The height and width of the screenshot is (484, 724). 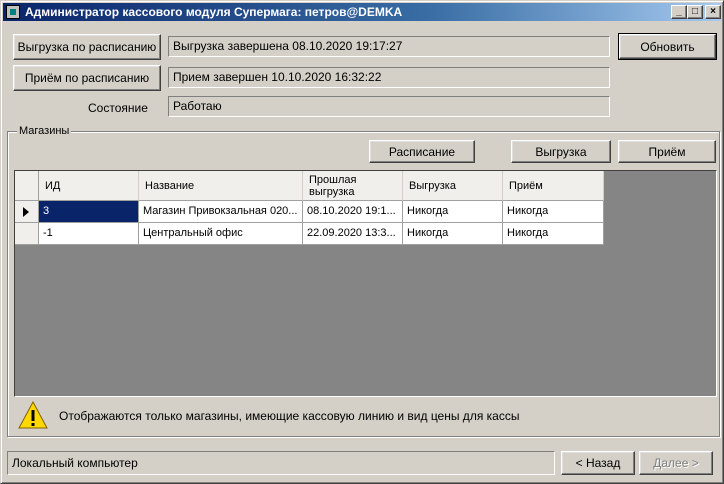 What do you see at coordinates (422, 151) in the screenshot?
I see `schedule-button: Расписание` at bounding box center [422, 151].